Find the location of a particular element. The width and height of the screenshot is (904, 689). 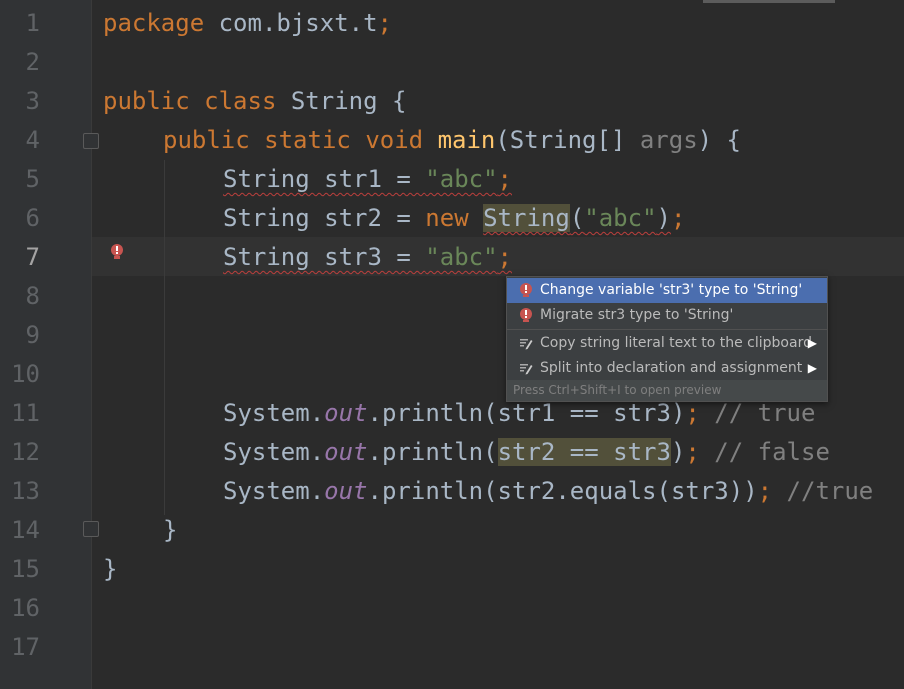

preview-hint: Press Ctrl+Shift+I to open preview is located at coordinates (667, 390).